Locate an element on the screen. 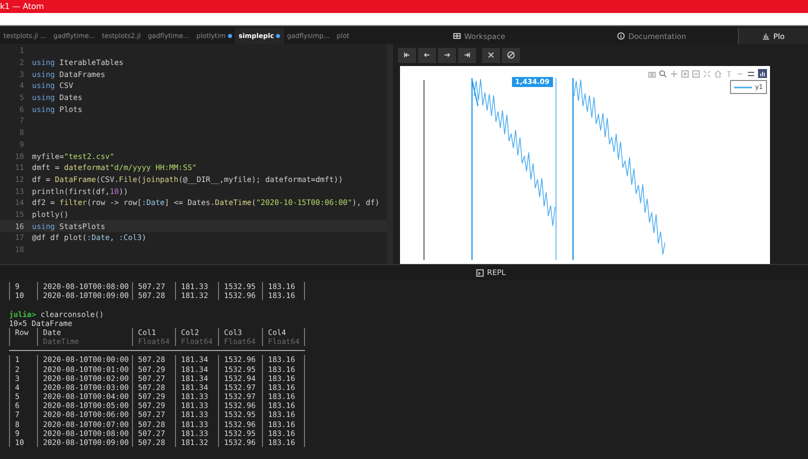 The width and height of the screenshot is (808, 459). last-plot-button is located at coordinates (467, 55).